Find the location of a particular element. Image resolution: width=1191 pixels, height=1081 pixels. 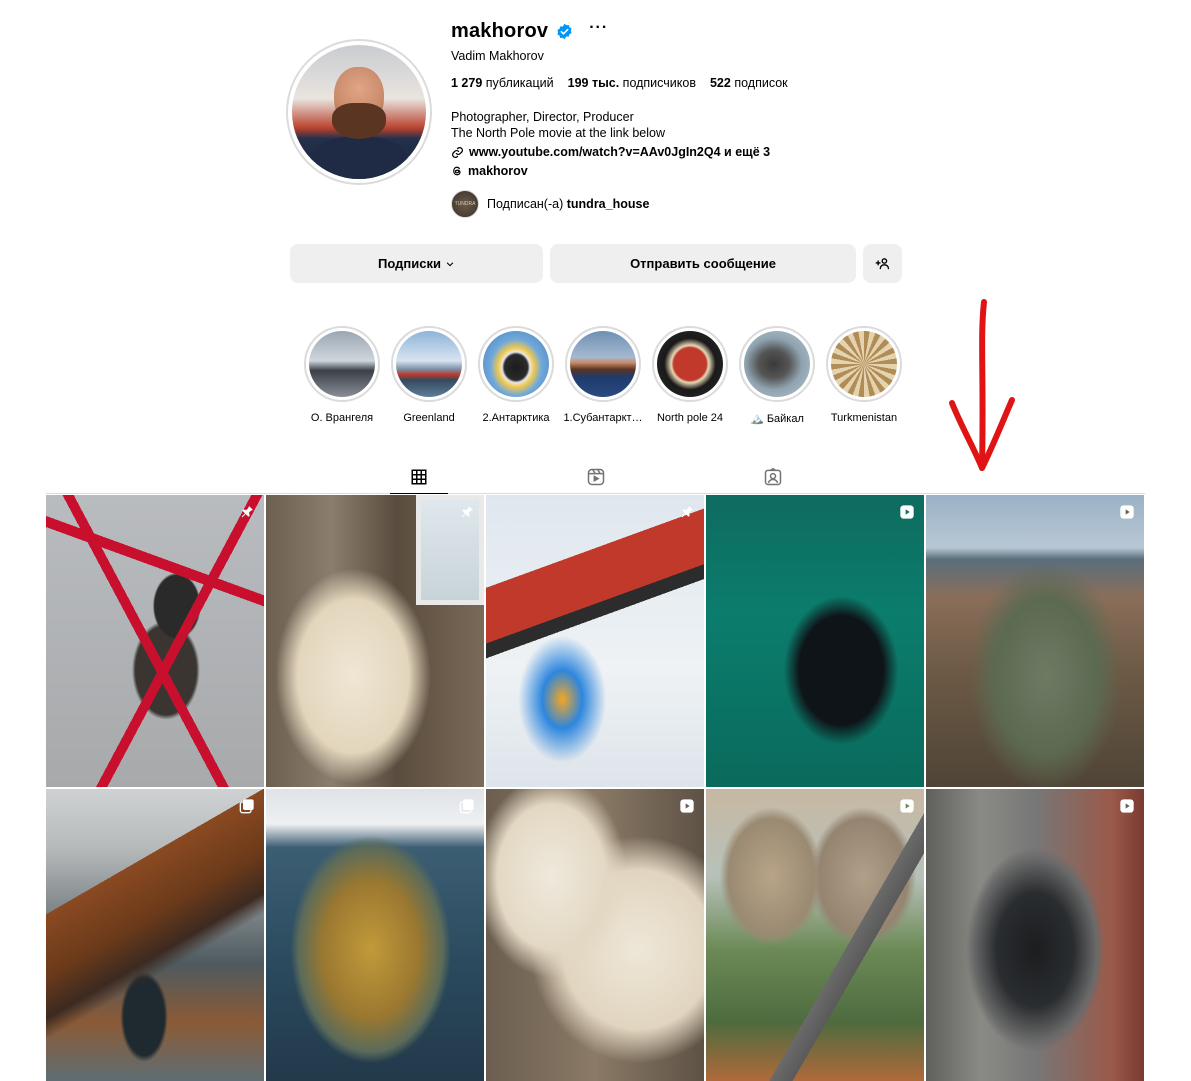

story-highlight: North pole 24 is located at coordinates (690, 375).